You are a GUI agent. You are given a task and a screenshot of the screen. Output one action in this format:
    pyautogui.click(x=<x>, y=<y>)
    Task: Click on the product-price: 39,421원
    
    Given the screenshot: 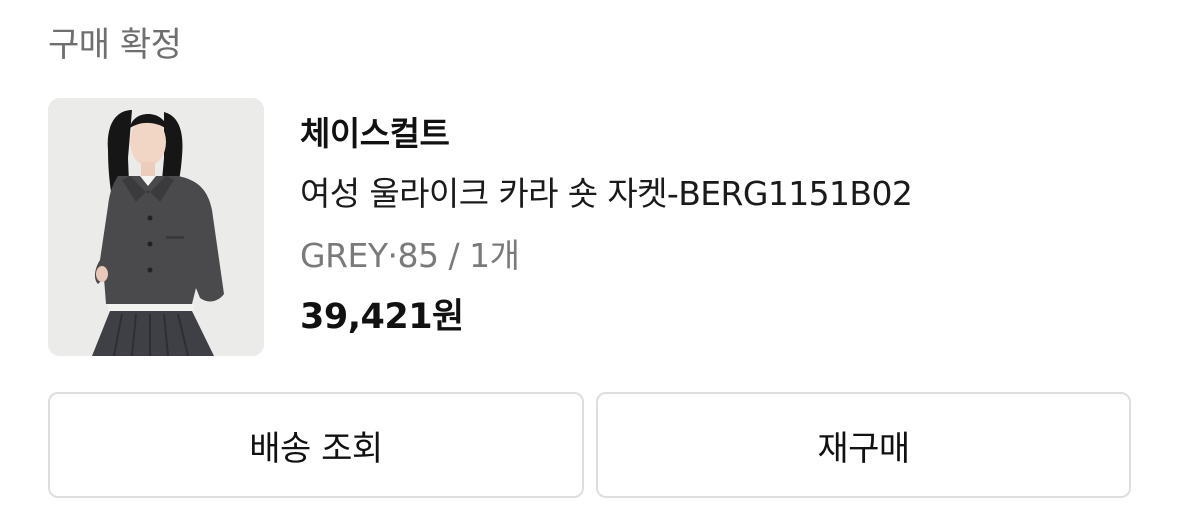 What is the action you would take?
    pyautogui.click(x=382, y=317)
    